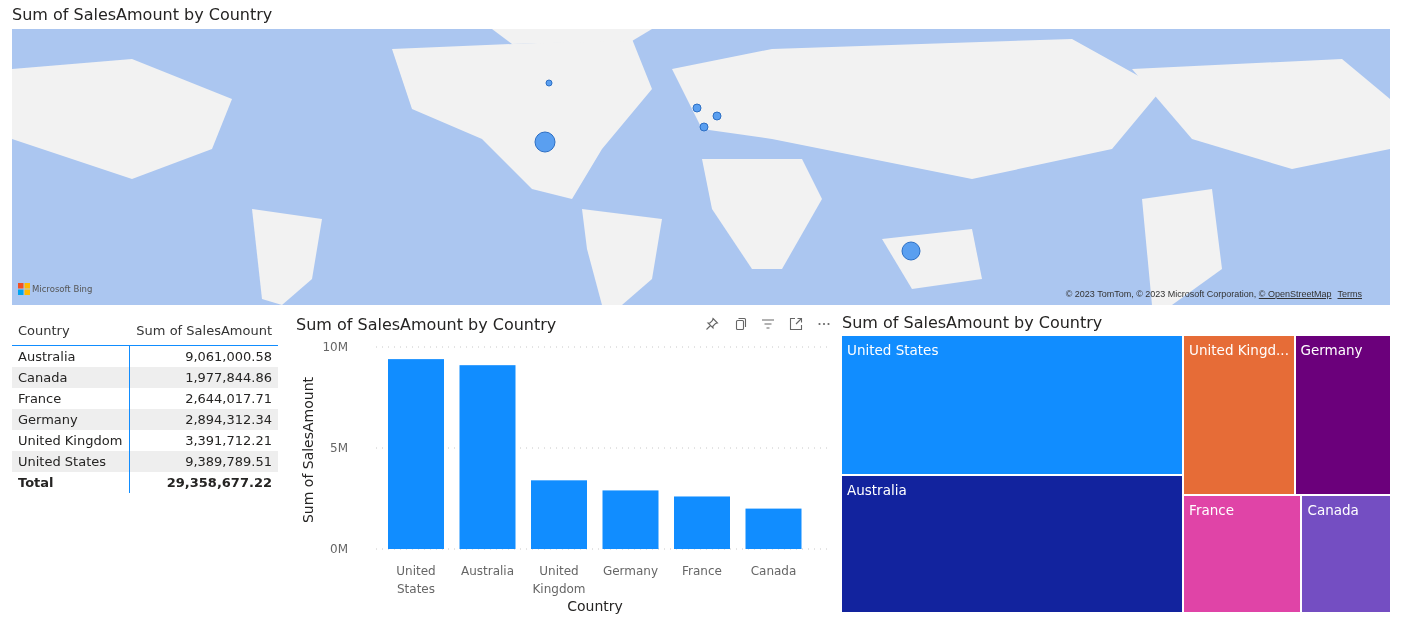 This screenshot has height=627, width=1402. I want to click on attribution-text: © 2023 TomTom, © 2023 Microsoft Corporation,, so click(1161, 294).